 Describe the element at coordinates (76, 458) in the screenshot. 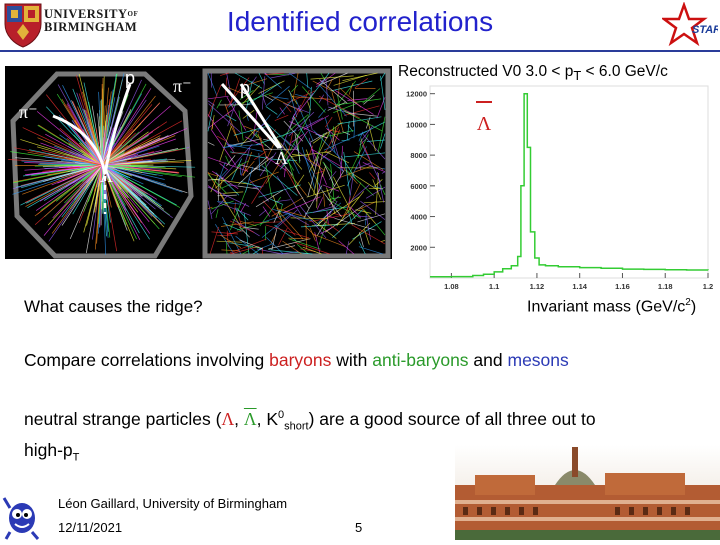

I see `neutral-line2-sub: T` at that location.